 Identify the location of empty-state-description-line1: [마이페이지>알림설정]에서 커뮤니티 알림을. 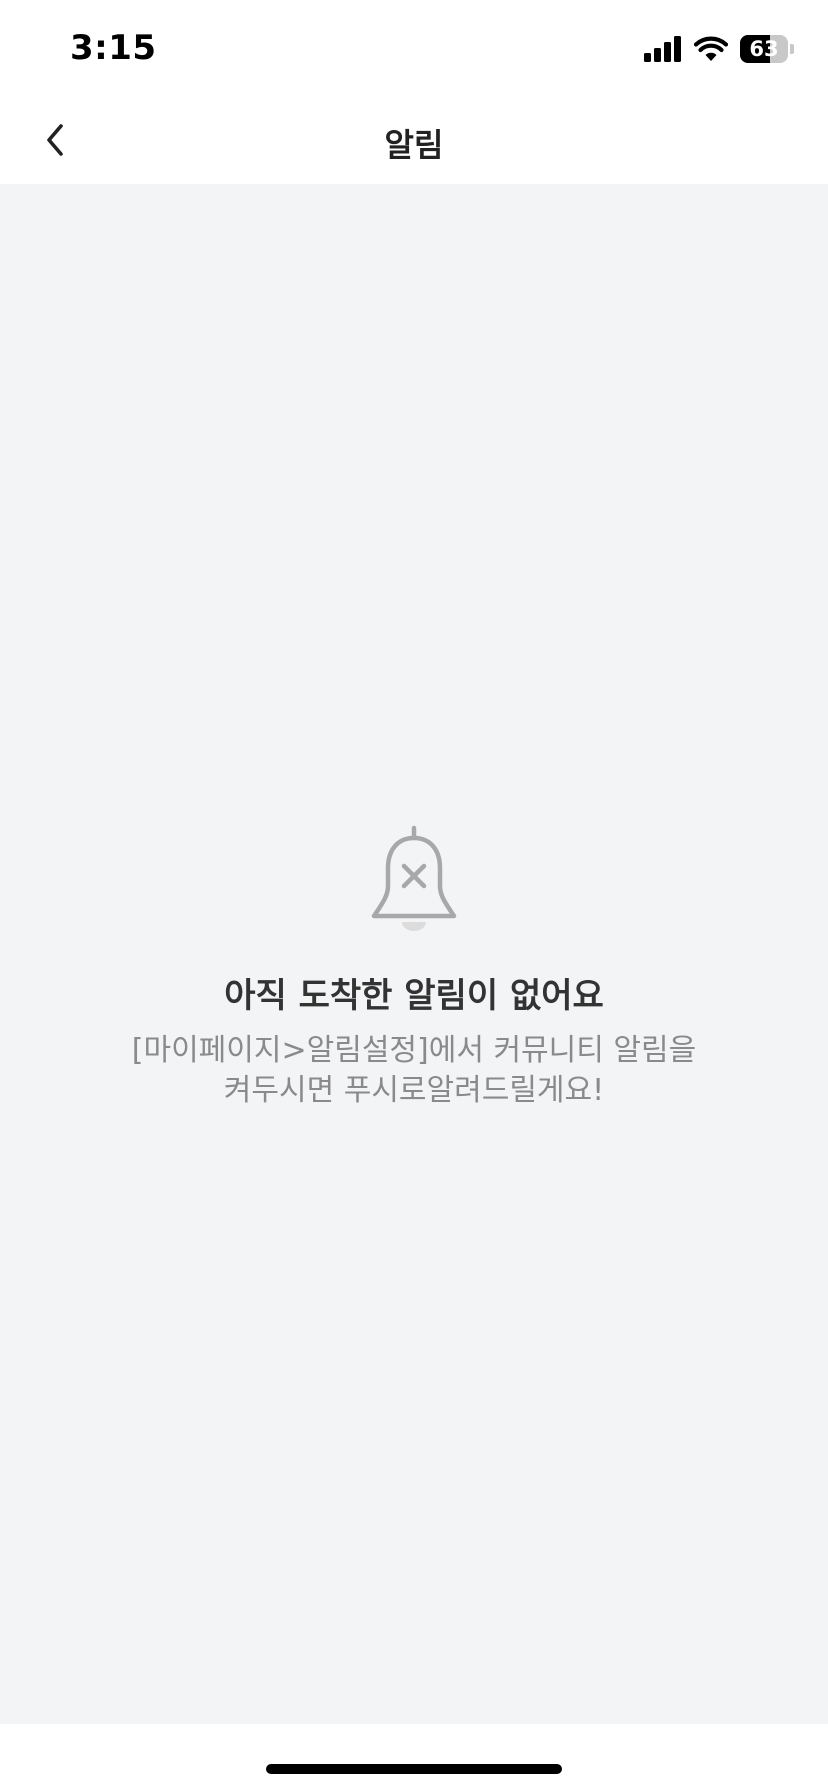
(414, 1050).